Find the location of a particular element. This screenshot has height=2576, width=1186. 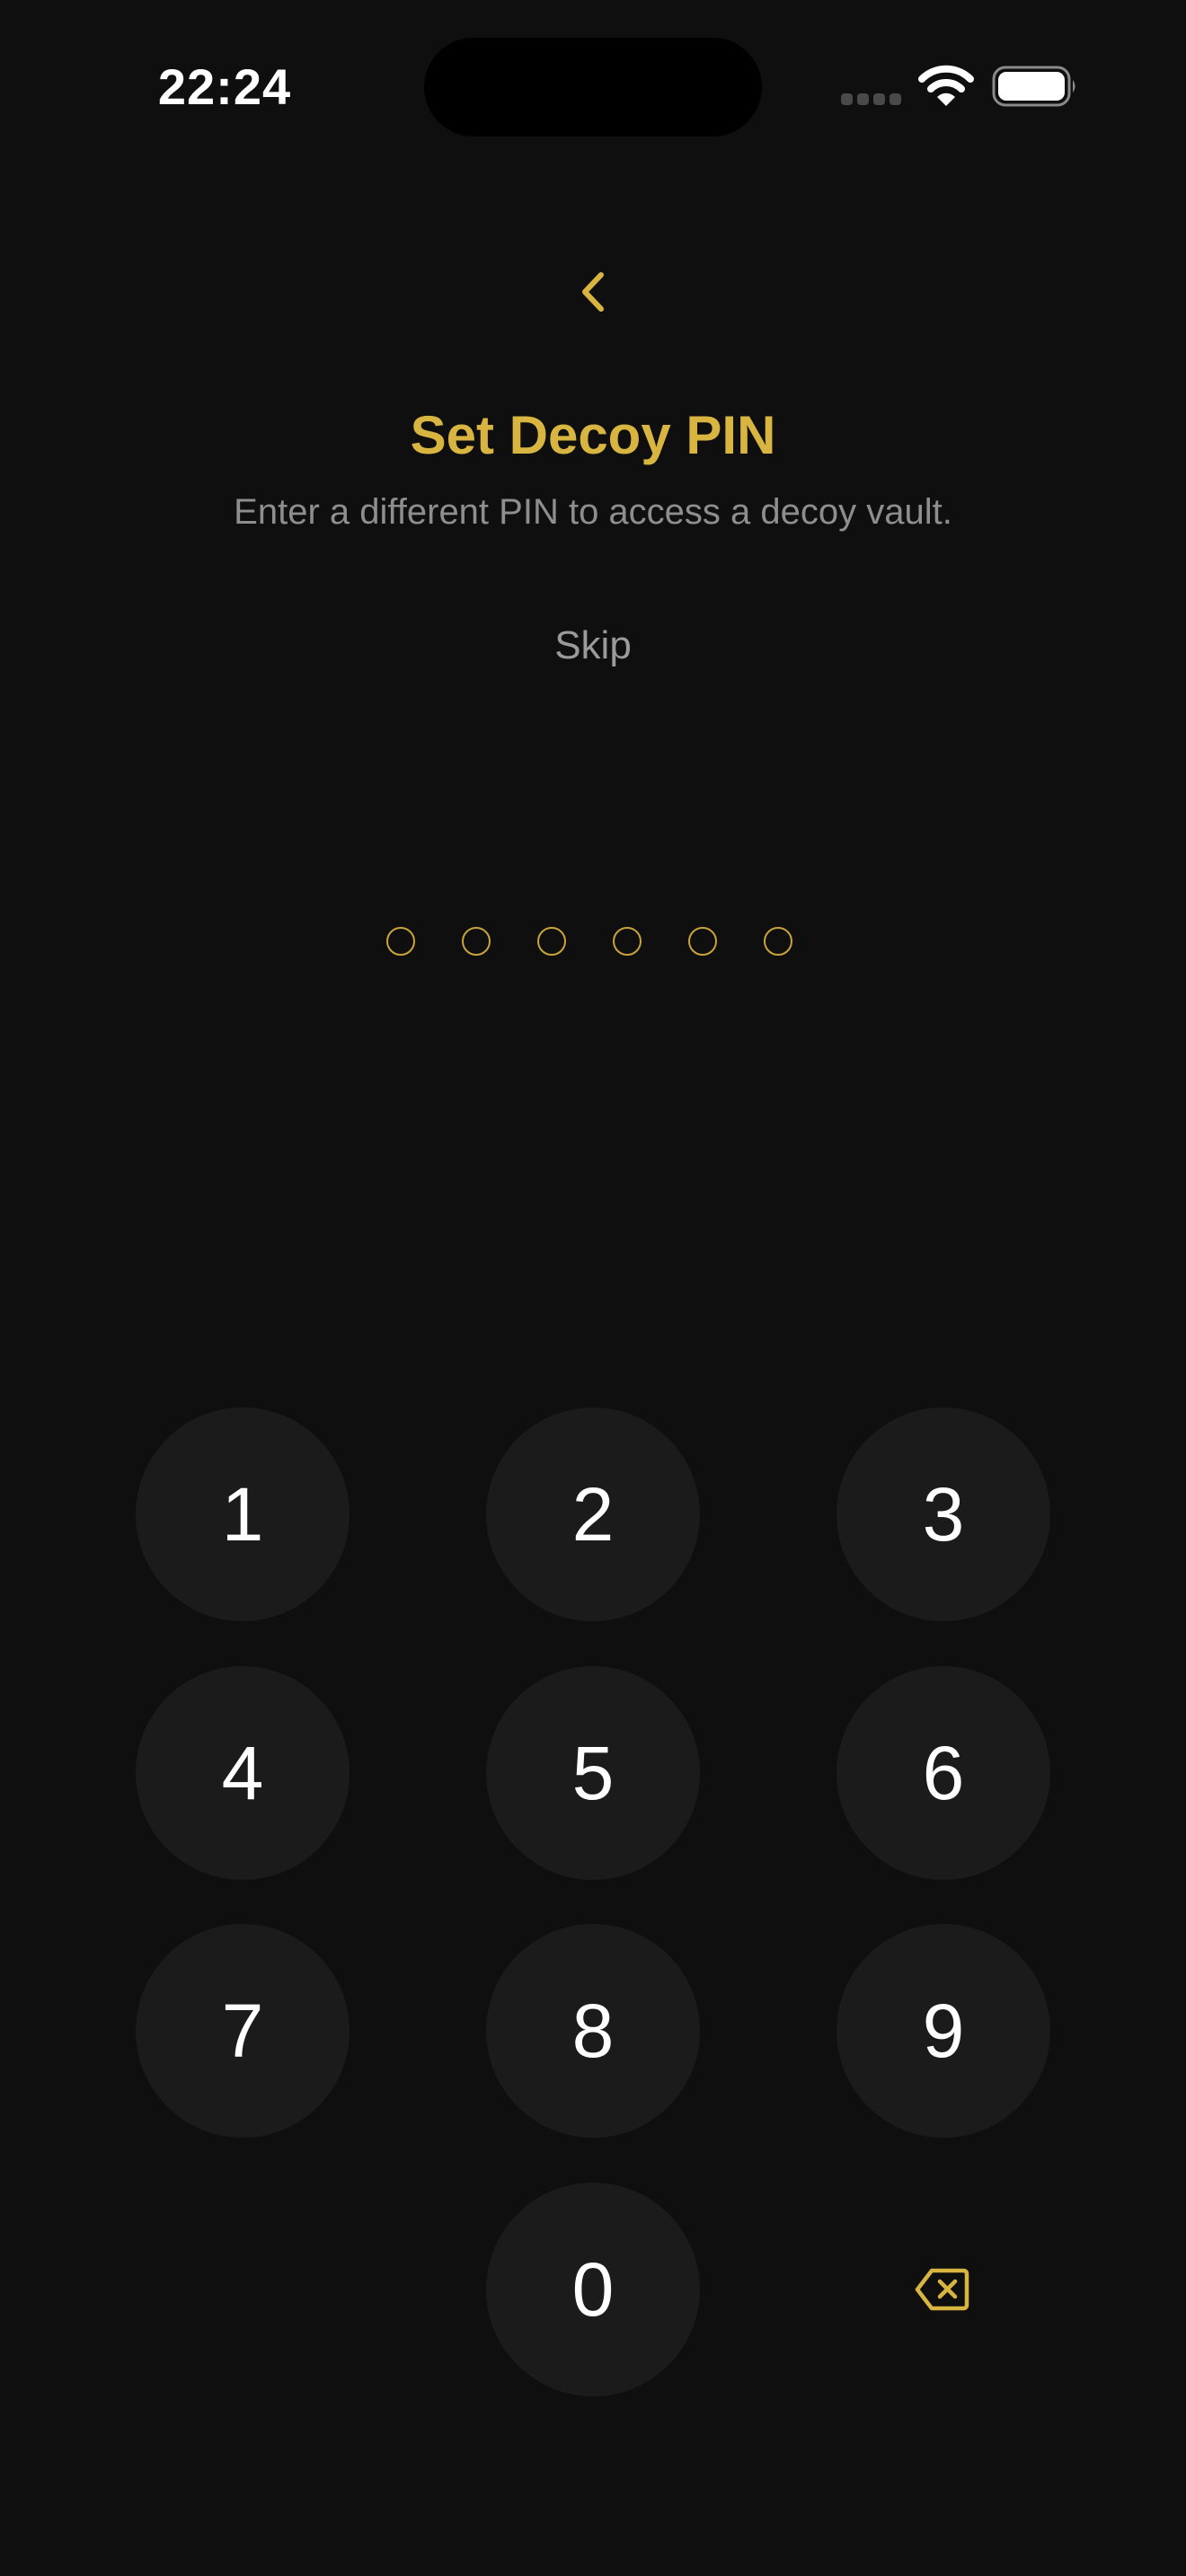

dynamic-island is located at coordinates (593, 87).